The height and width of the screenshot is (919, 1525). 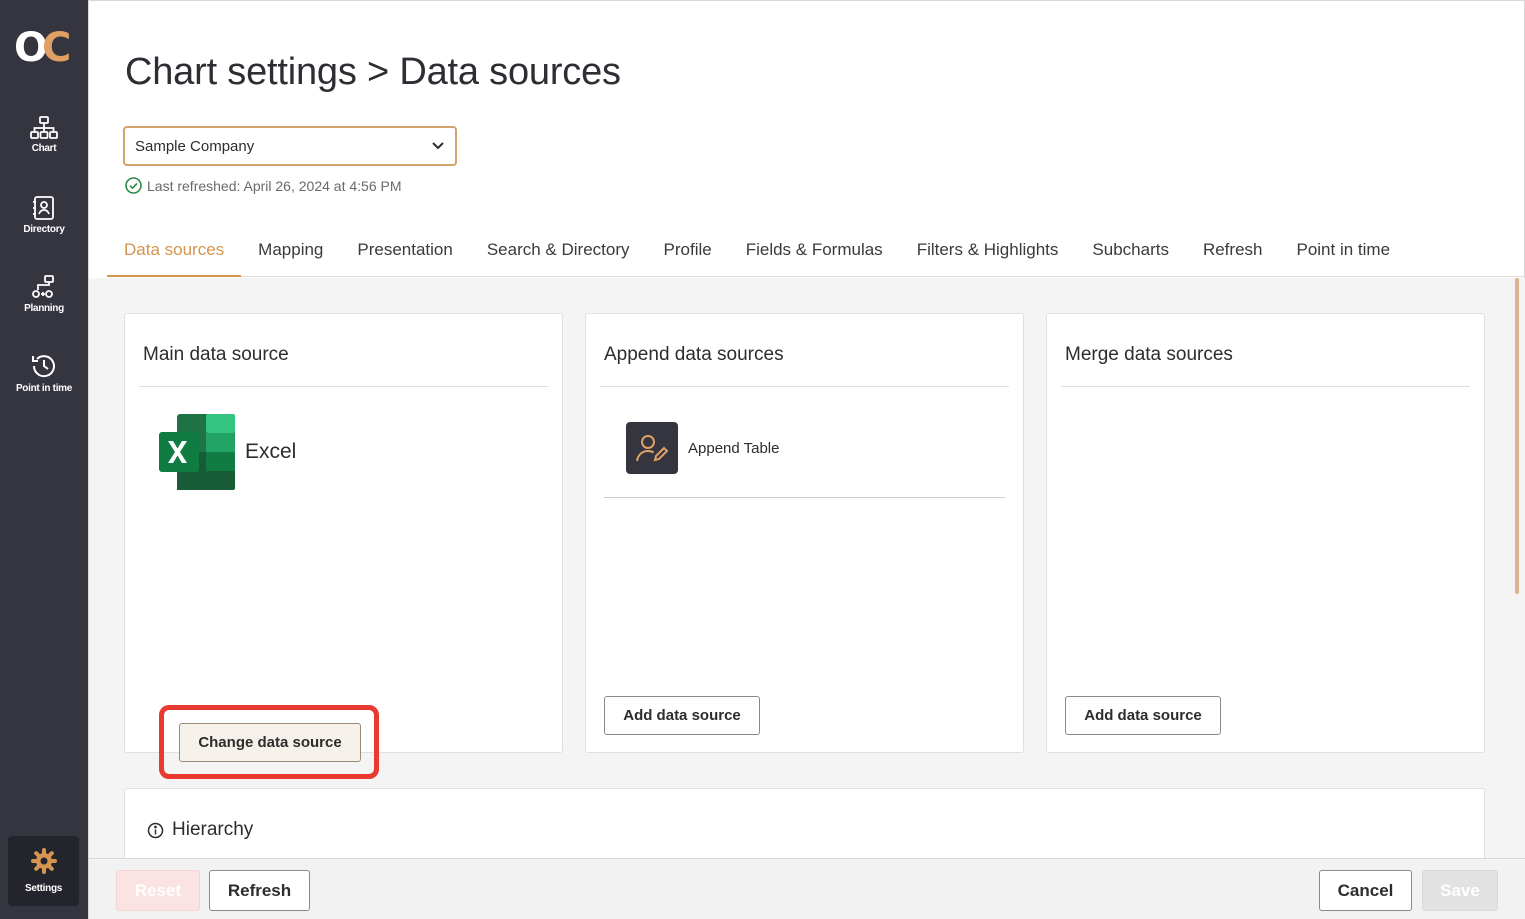 What do you see at coordinates (1365, 890) in the screenshot?
I see `cancel-button: Cancel` at bounding box center [1365, 890].